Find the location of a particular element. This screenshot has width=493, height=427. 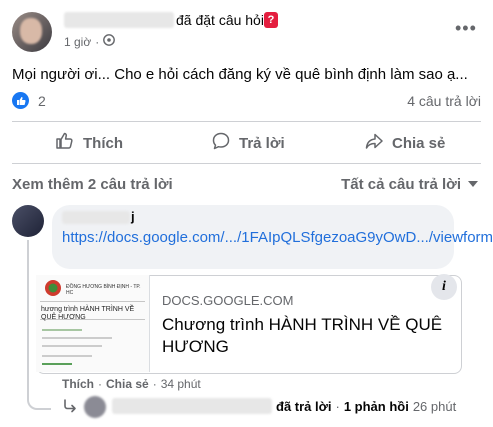

asked-question-text: đã đặt câu hỏi is located at coordinates (220, 20).